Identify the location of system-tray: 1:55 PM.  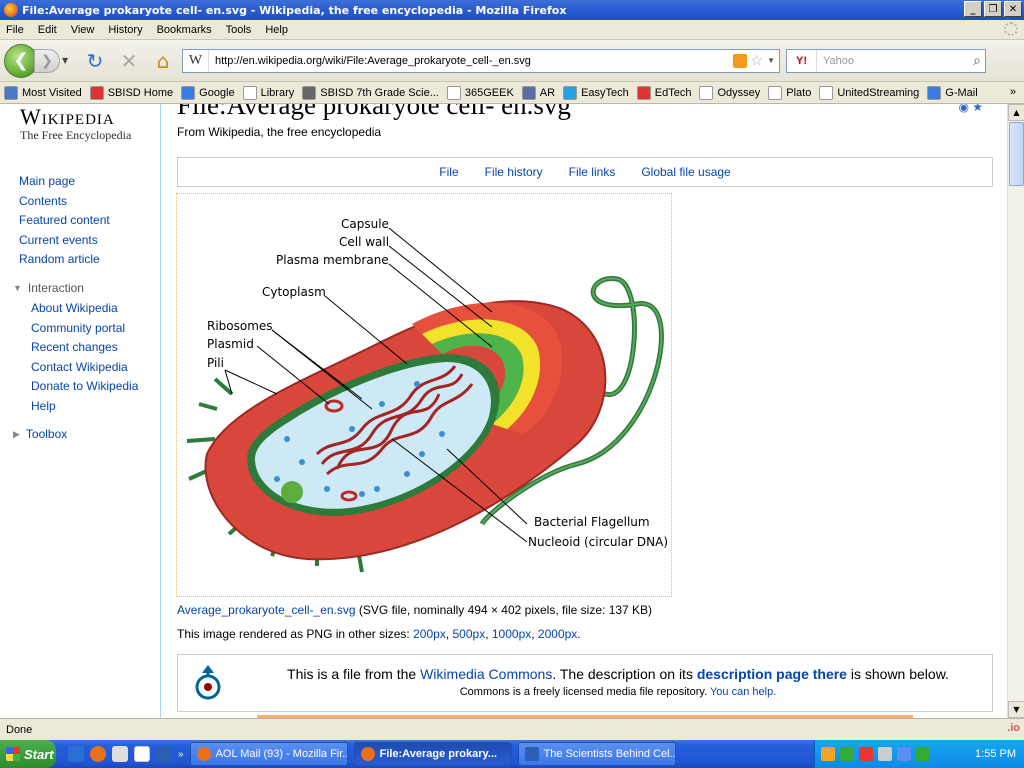
(919, 754).